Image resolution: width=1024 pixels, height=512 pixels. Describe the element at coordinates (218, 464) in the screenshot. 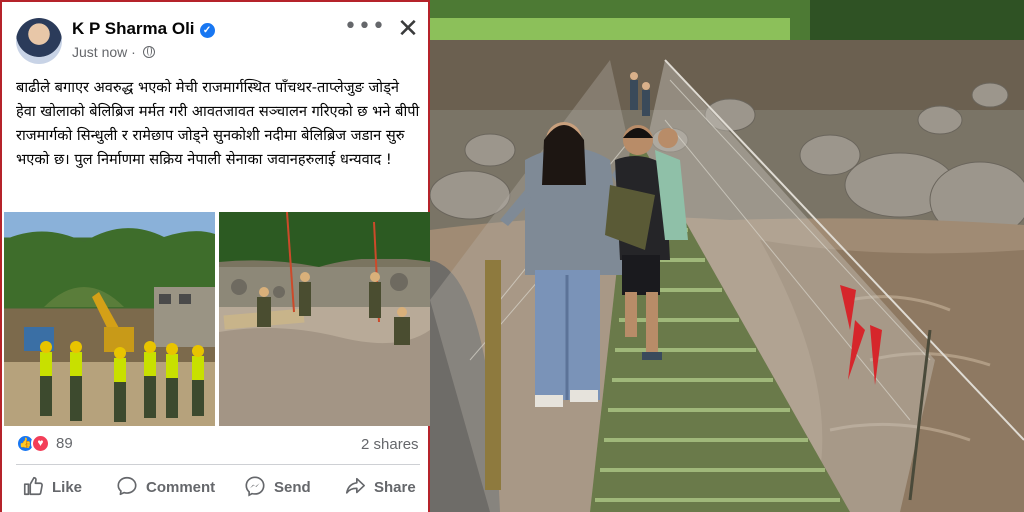

I see `actions-divider` at that location.